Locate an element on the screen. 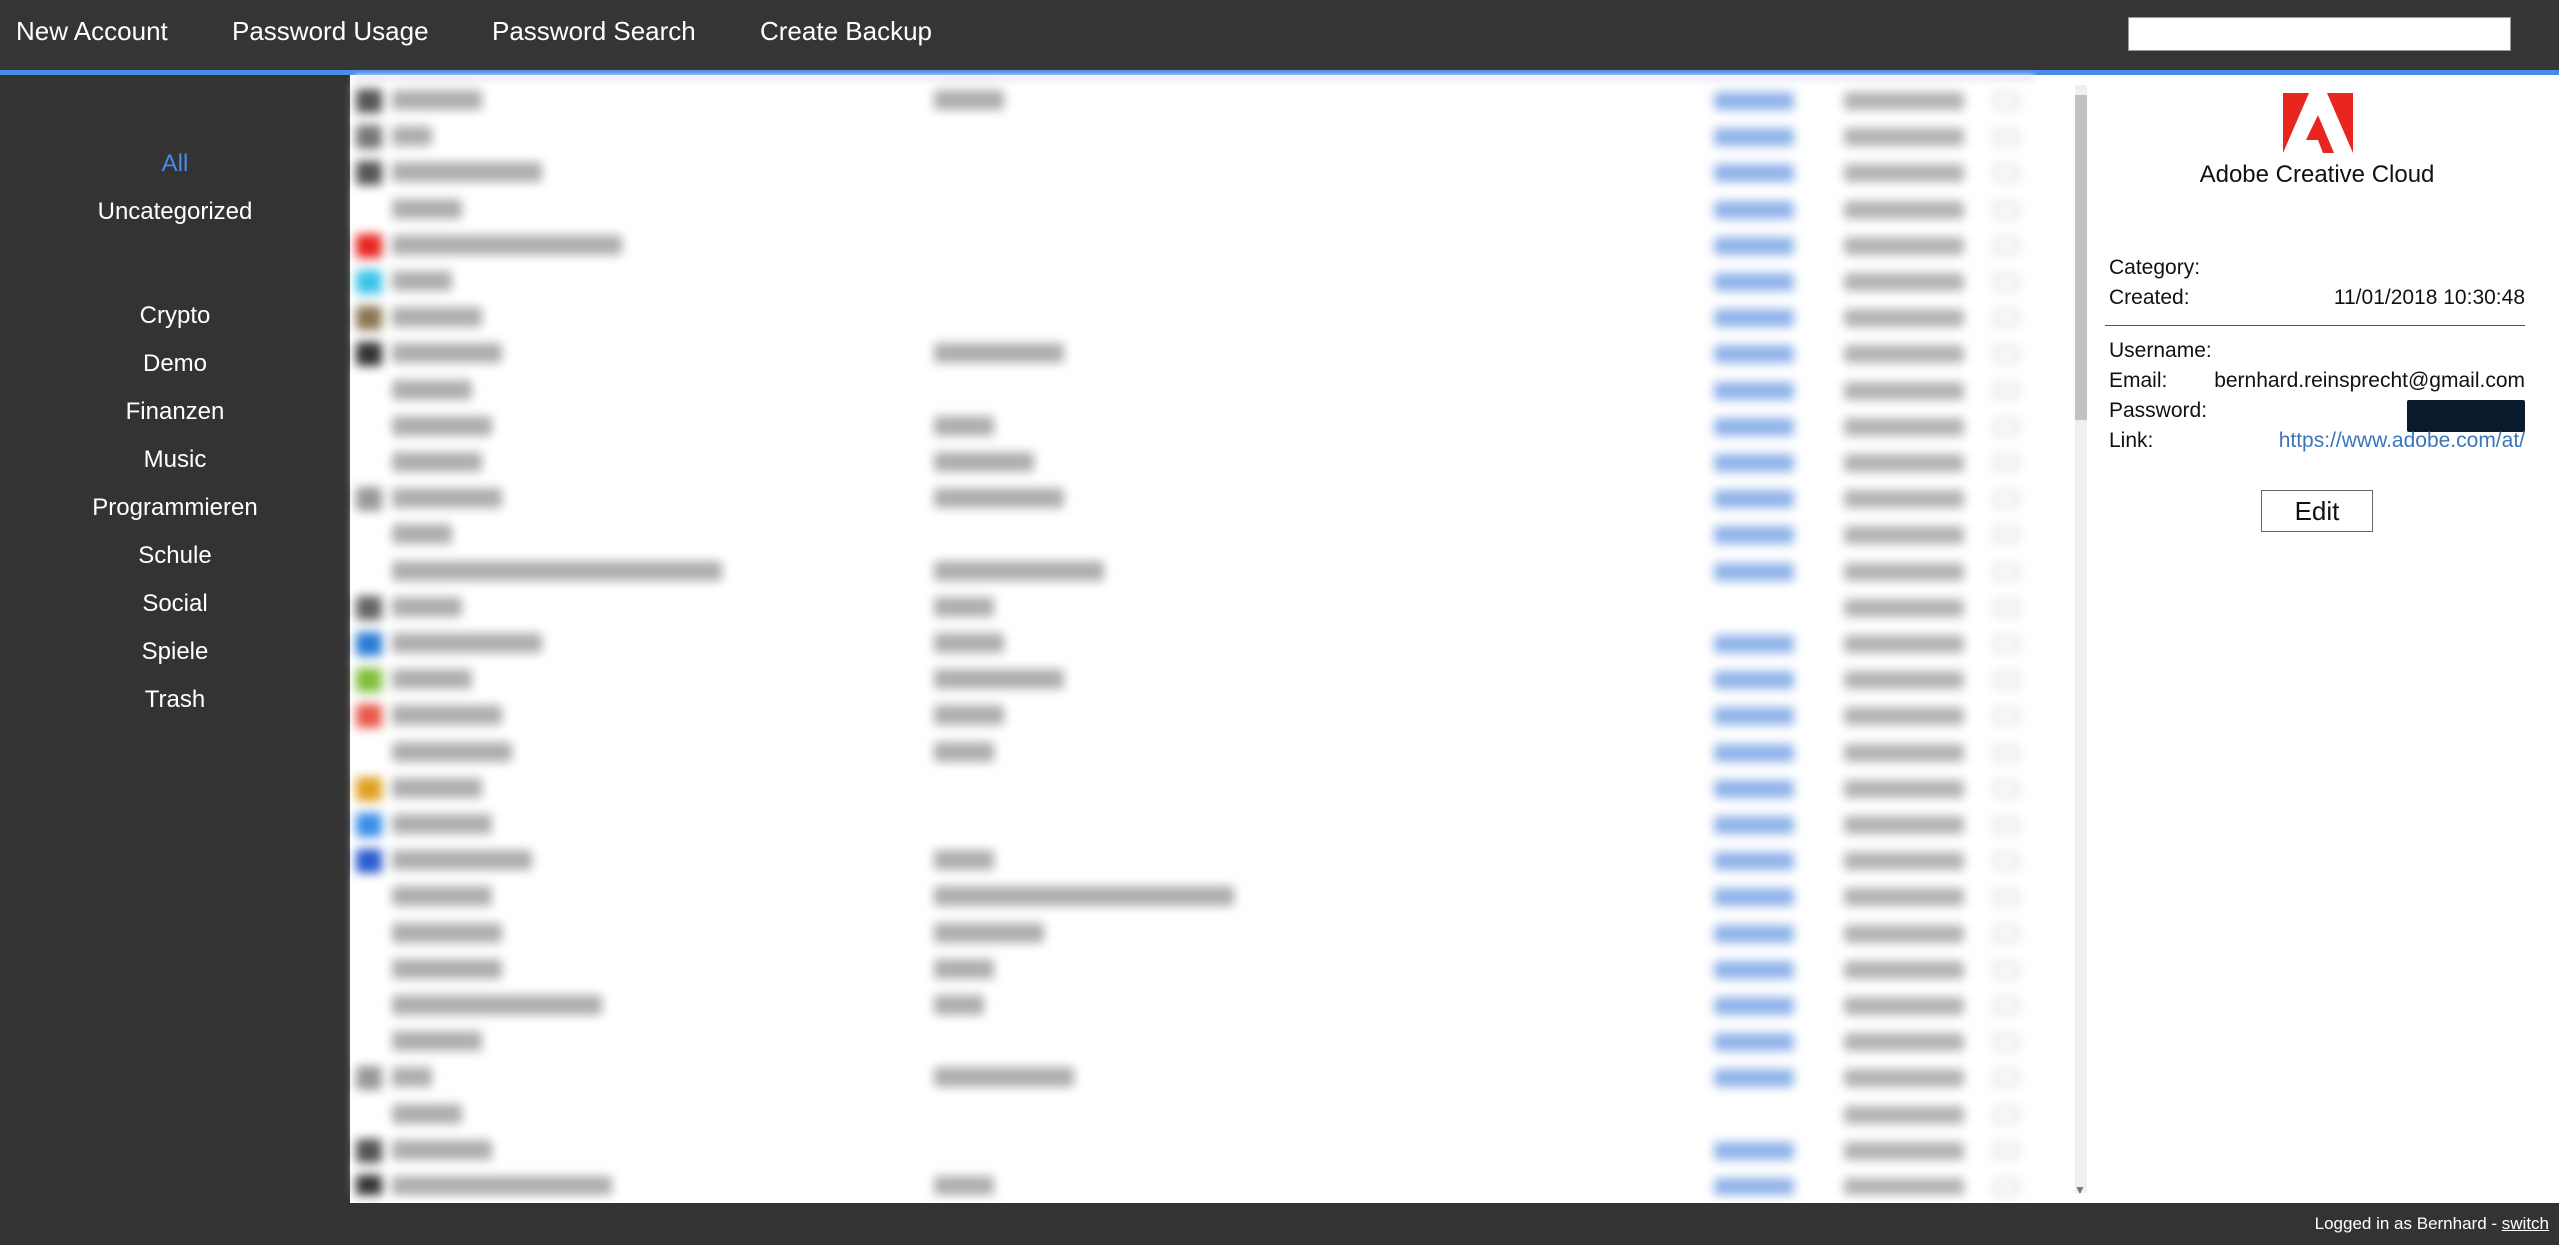 The height and width of the screenshot is (1245, 2559). switch-user-link: switch is located at coordinates (2525, 1223).